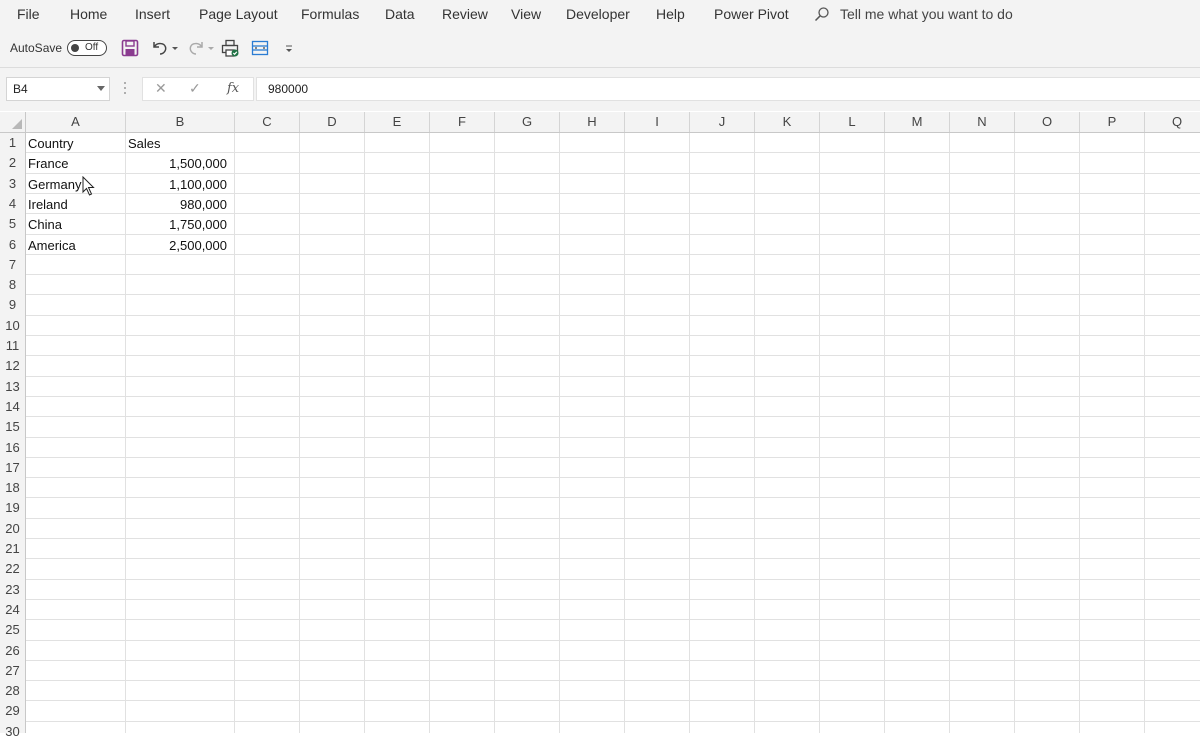 This screenshot has height=742, width=1200. I want to click on column-header-h: H, so click(592, 122).